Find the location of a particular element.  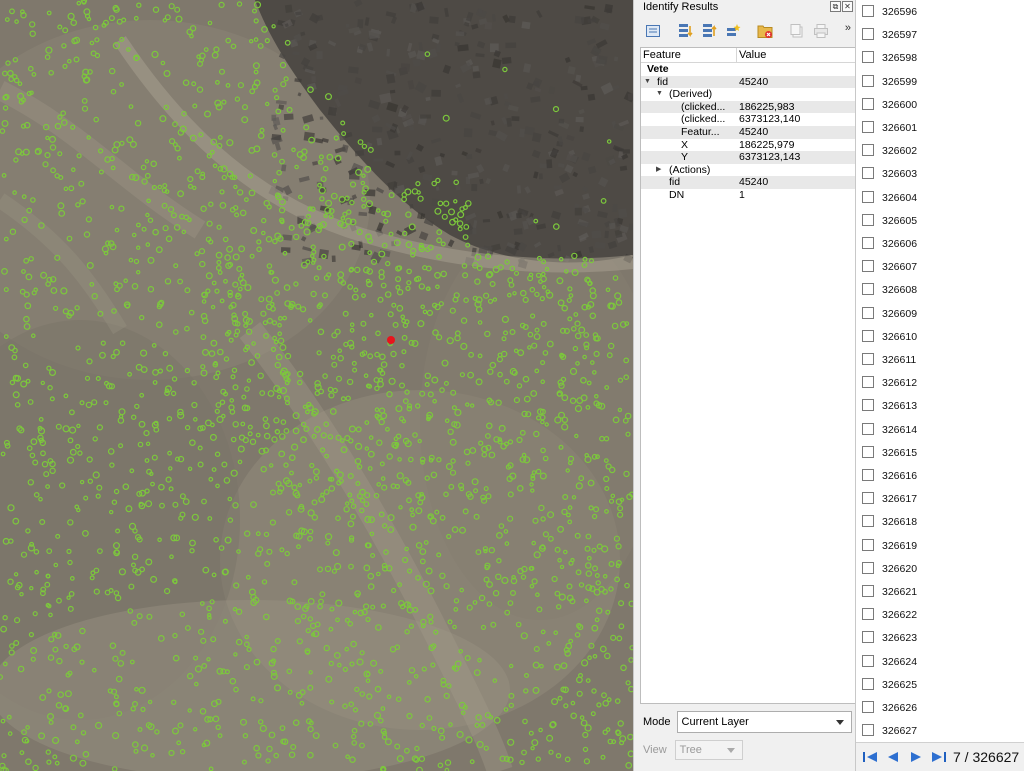

tree-row: fid 45240 is located at coordinates (748, 182).